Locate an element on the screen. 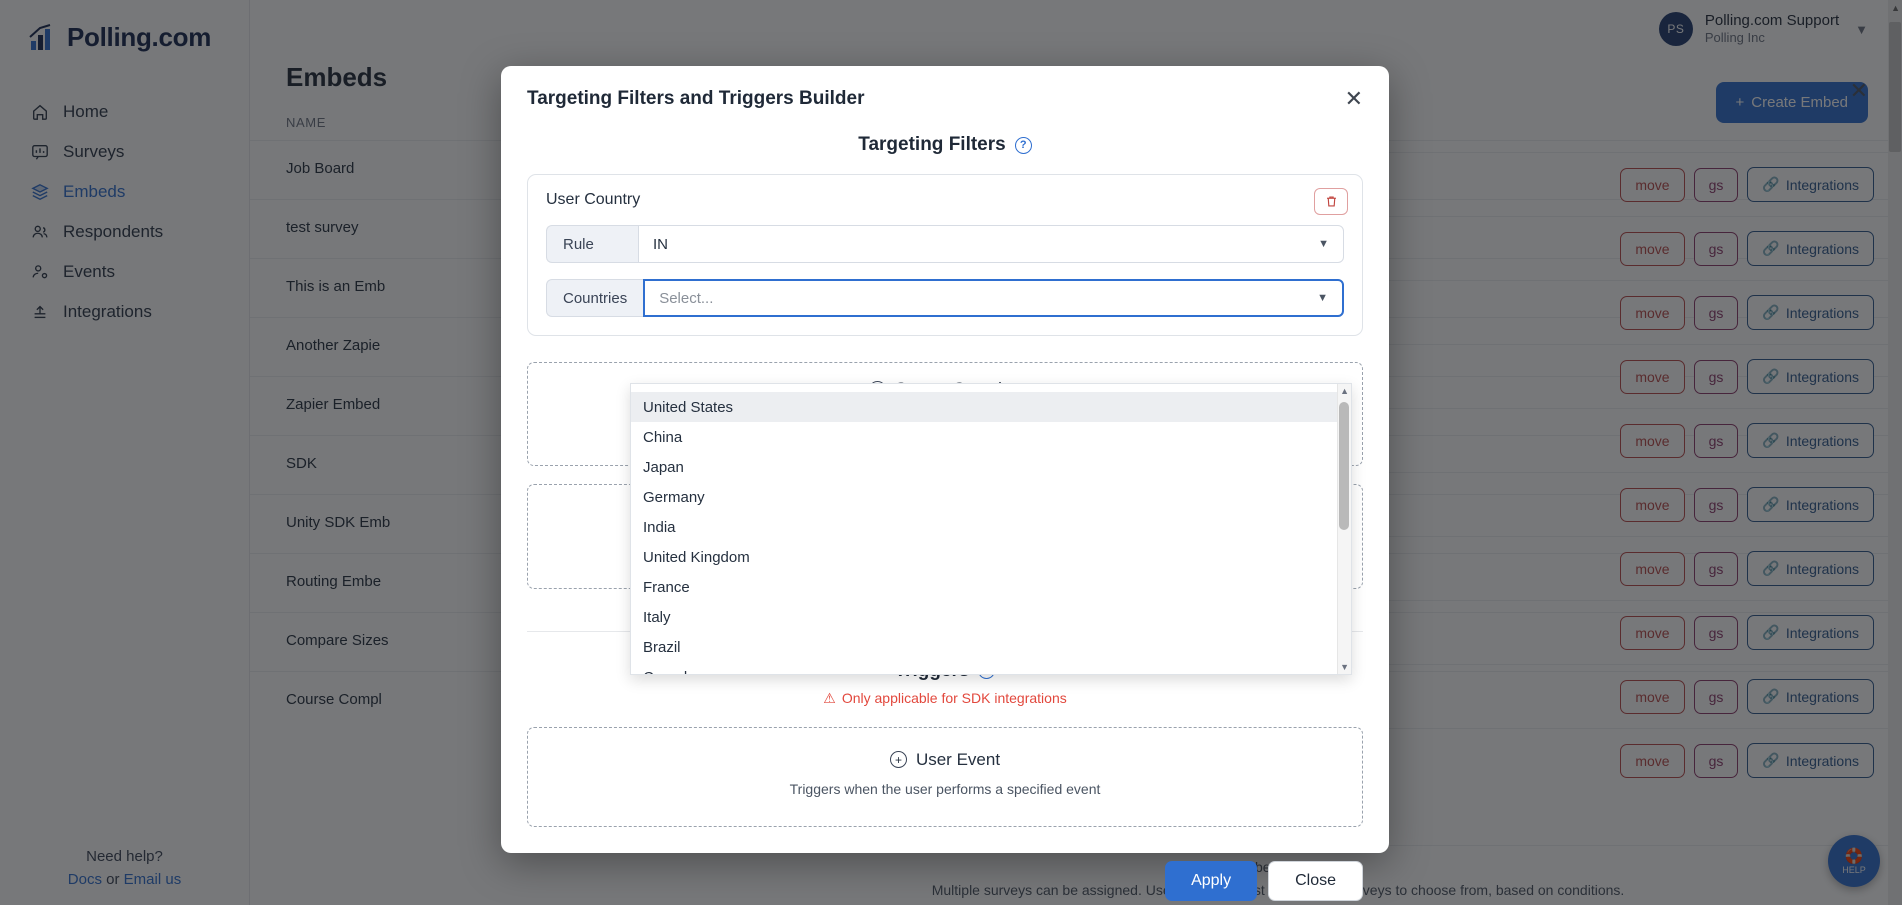 The image size is (1902, 905). modal-title: Targeting Filters and Triggers Builder is located at coordinates (696, 98).